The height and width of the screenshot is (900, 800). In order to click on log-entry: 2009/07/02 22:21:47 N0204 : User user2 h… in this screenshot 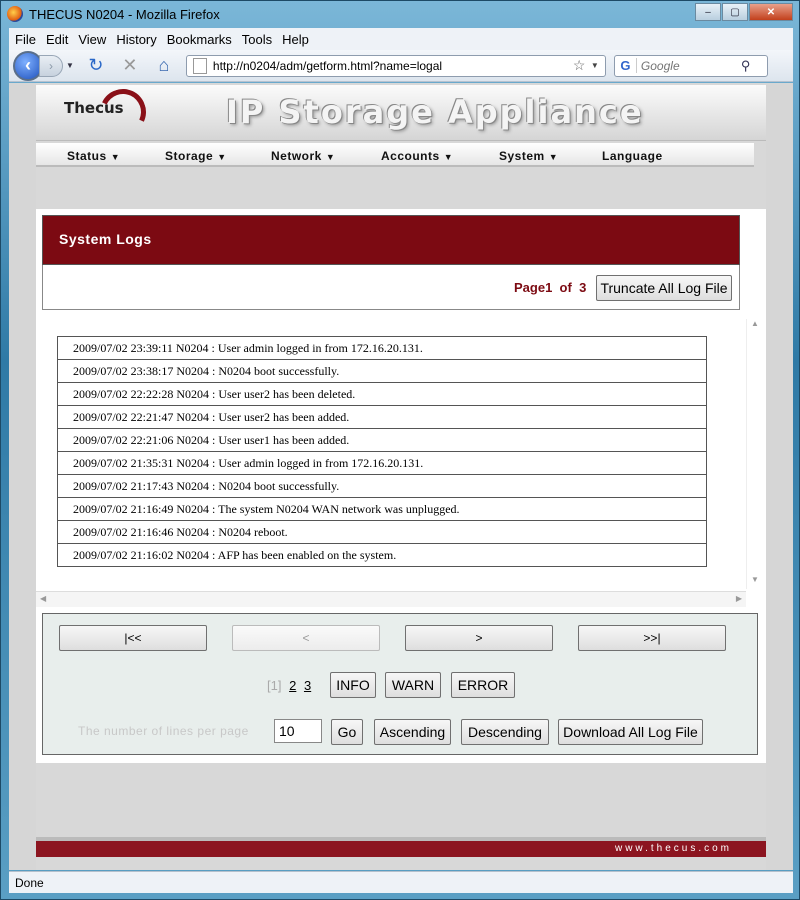, I will do `click(382, 417)`.